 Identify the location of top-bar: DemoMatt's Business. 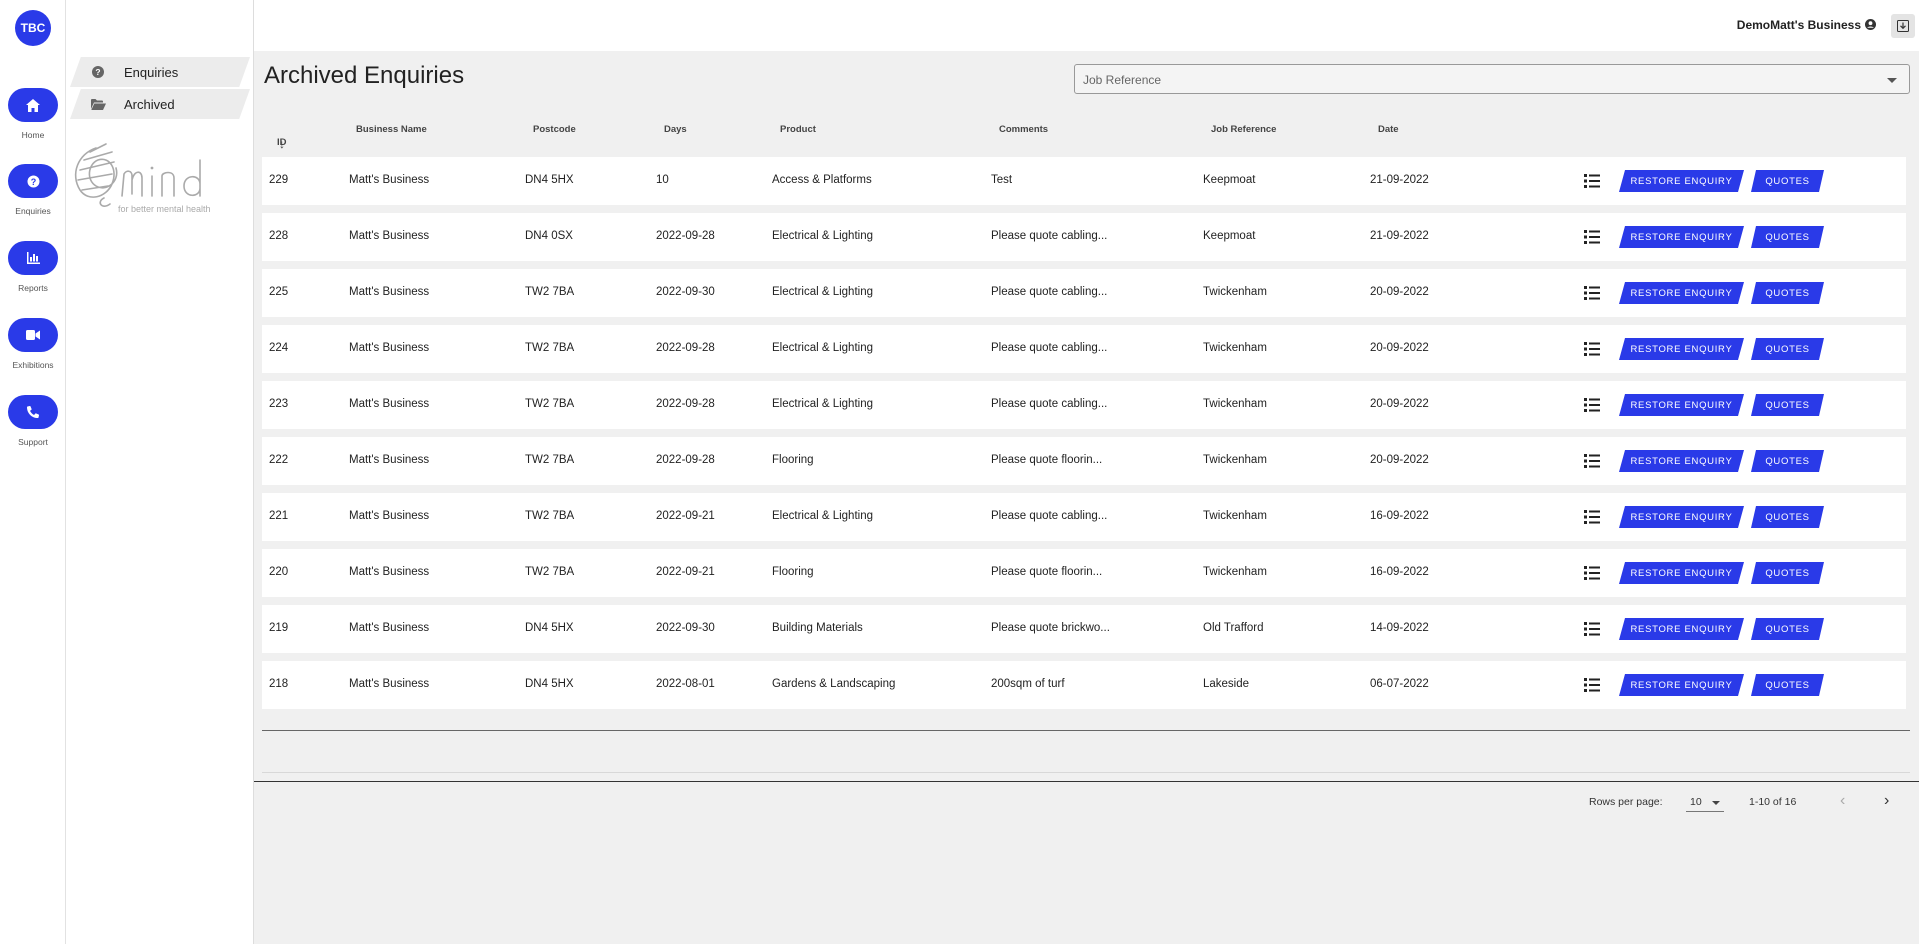
(1086, 25).